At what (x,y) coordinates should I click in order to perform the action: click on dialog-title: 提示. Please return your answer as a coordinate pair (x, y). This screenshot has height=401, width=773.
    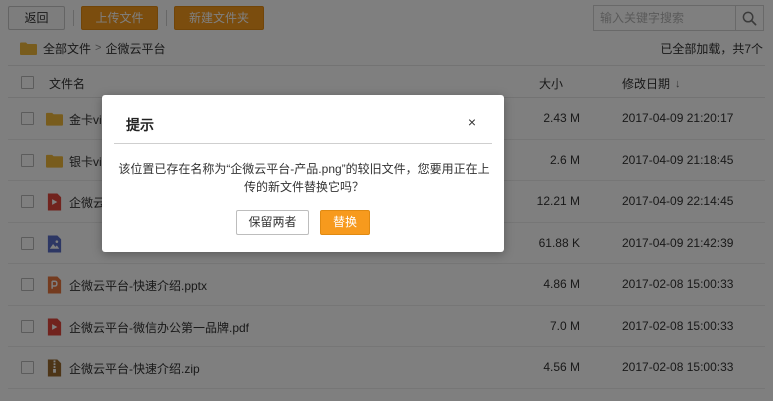
    Looking at the image, I should click on (140, 125).